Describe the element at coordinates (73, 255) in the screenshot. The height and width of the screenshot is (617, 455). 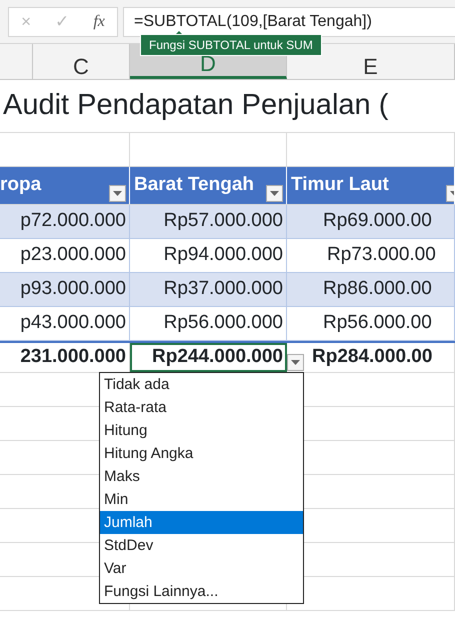
I see `table-cell-text: p23.000.000` at that location.